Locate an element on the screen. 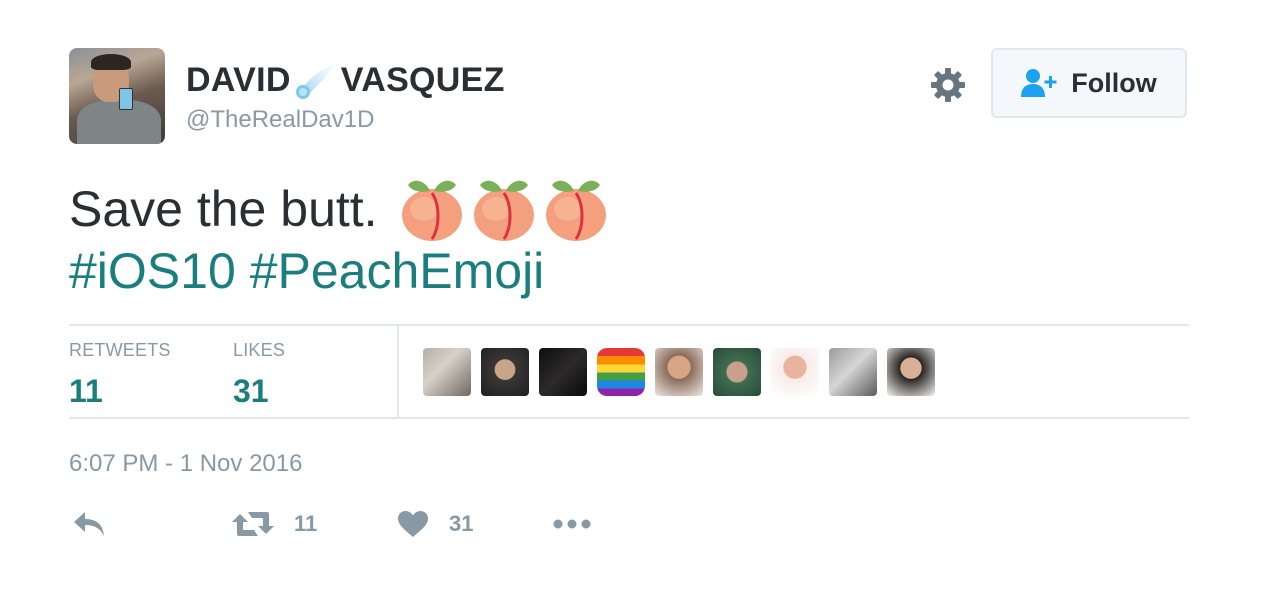  display-name: DAVID VASQUEZ is located at coordinates (345, 80).